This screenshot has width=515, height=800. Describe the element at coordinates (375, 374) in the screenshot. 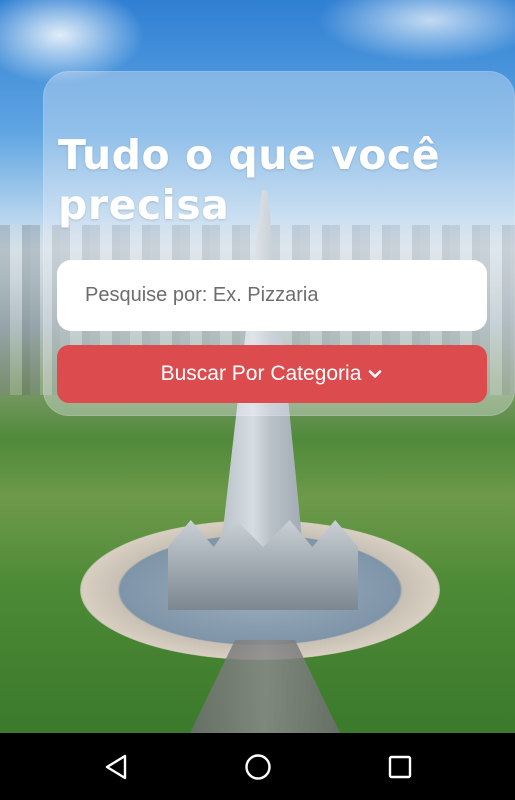

I see `chevron-down-icon` at that location.